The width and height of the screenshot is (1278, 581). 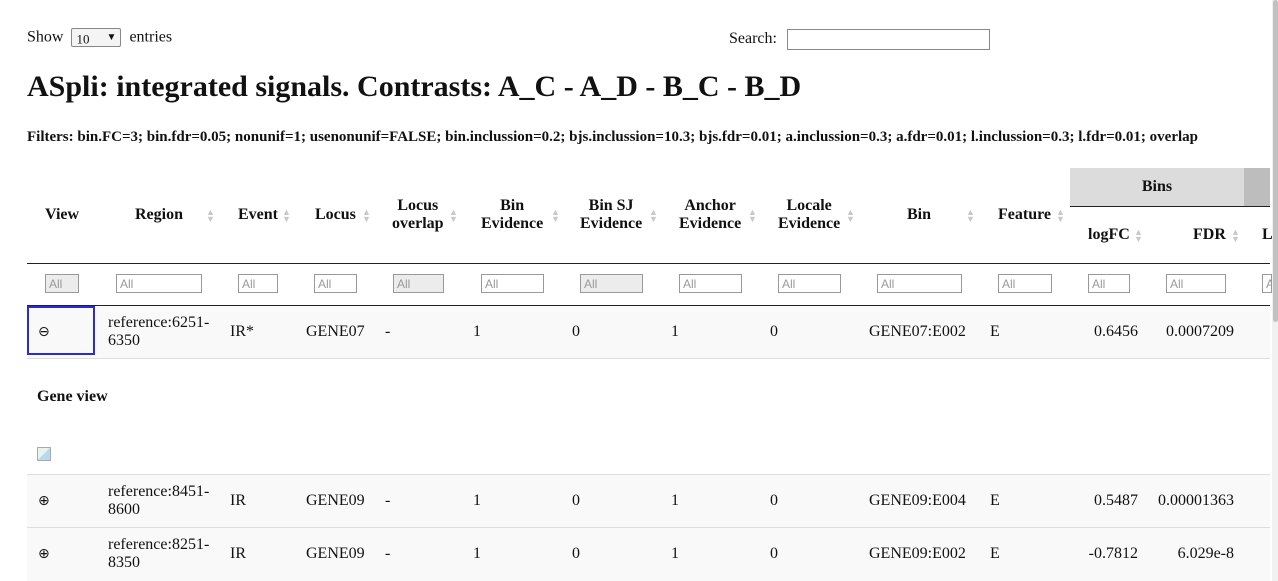 What do you see at coordinates (648, 263) in the screenshot?
I see `header-divider` at bounding box center [648, 263].